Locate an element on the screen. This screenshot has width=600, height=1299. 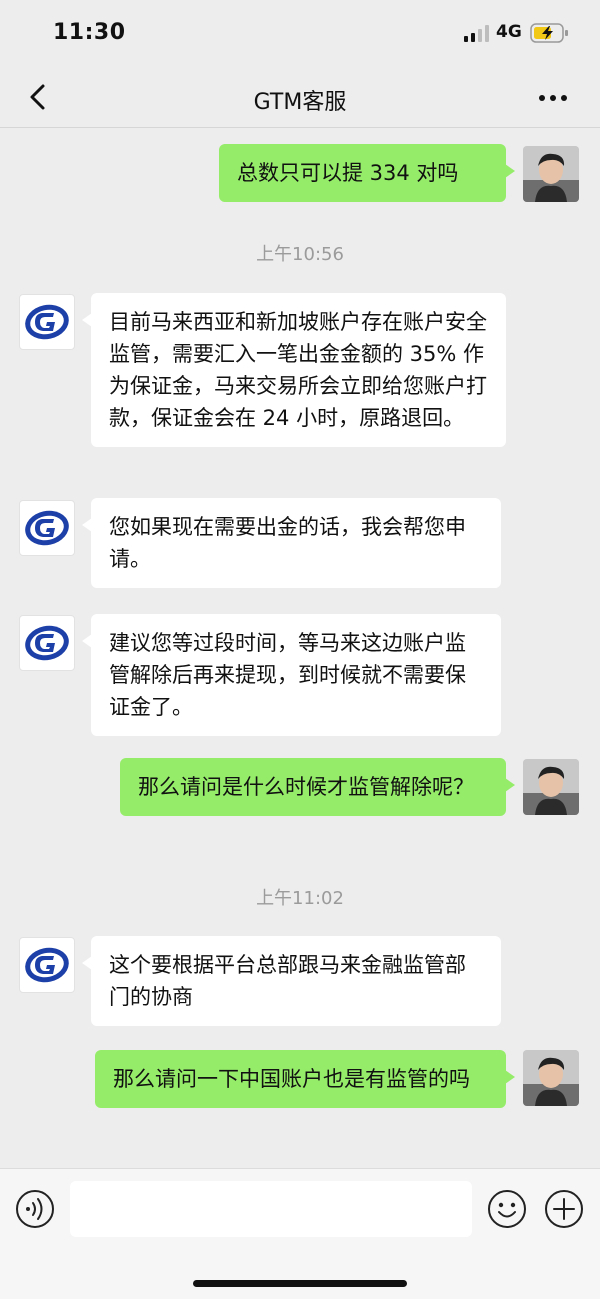
message-bubble-outgoing: 总数只可以提 334 对吗 is located at coordinates (367, 173).